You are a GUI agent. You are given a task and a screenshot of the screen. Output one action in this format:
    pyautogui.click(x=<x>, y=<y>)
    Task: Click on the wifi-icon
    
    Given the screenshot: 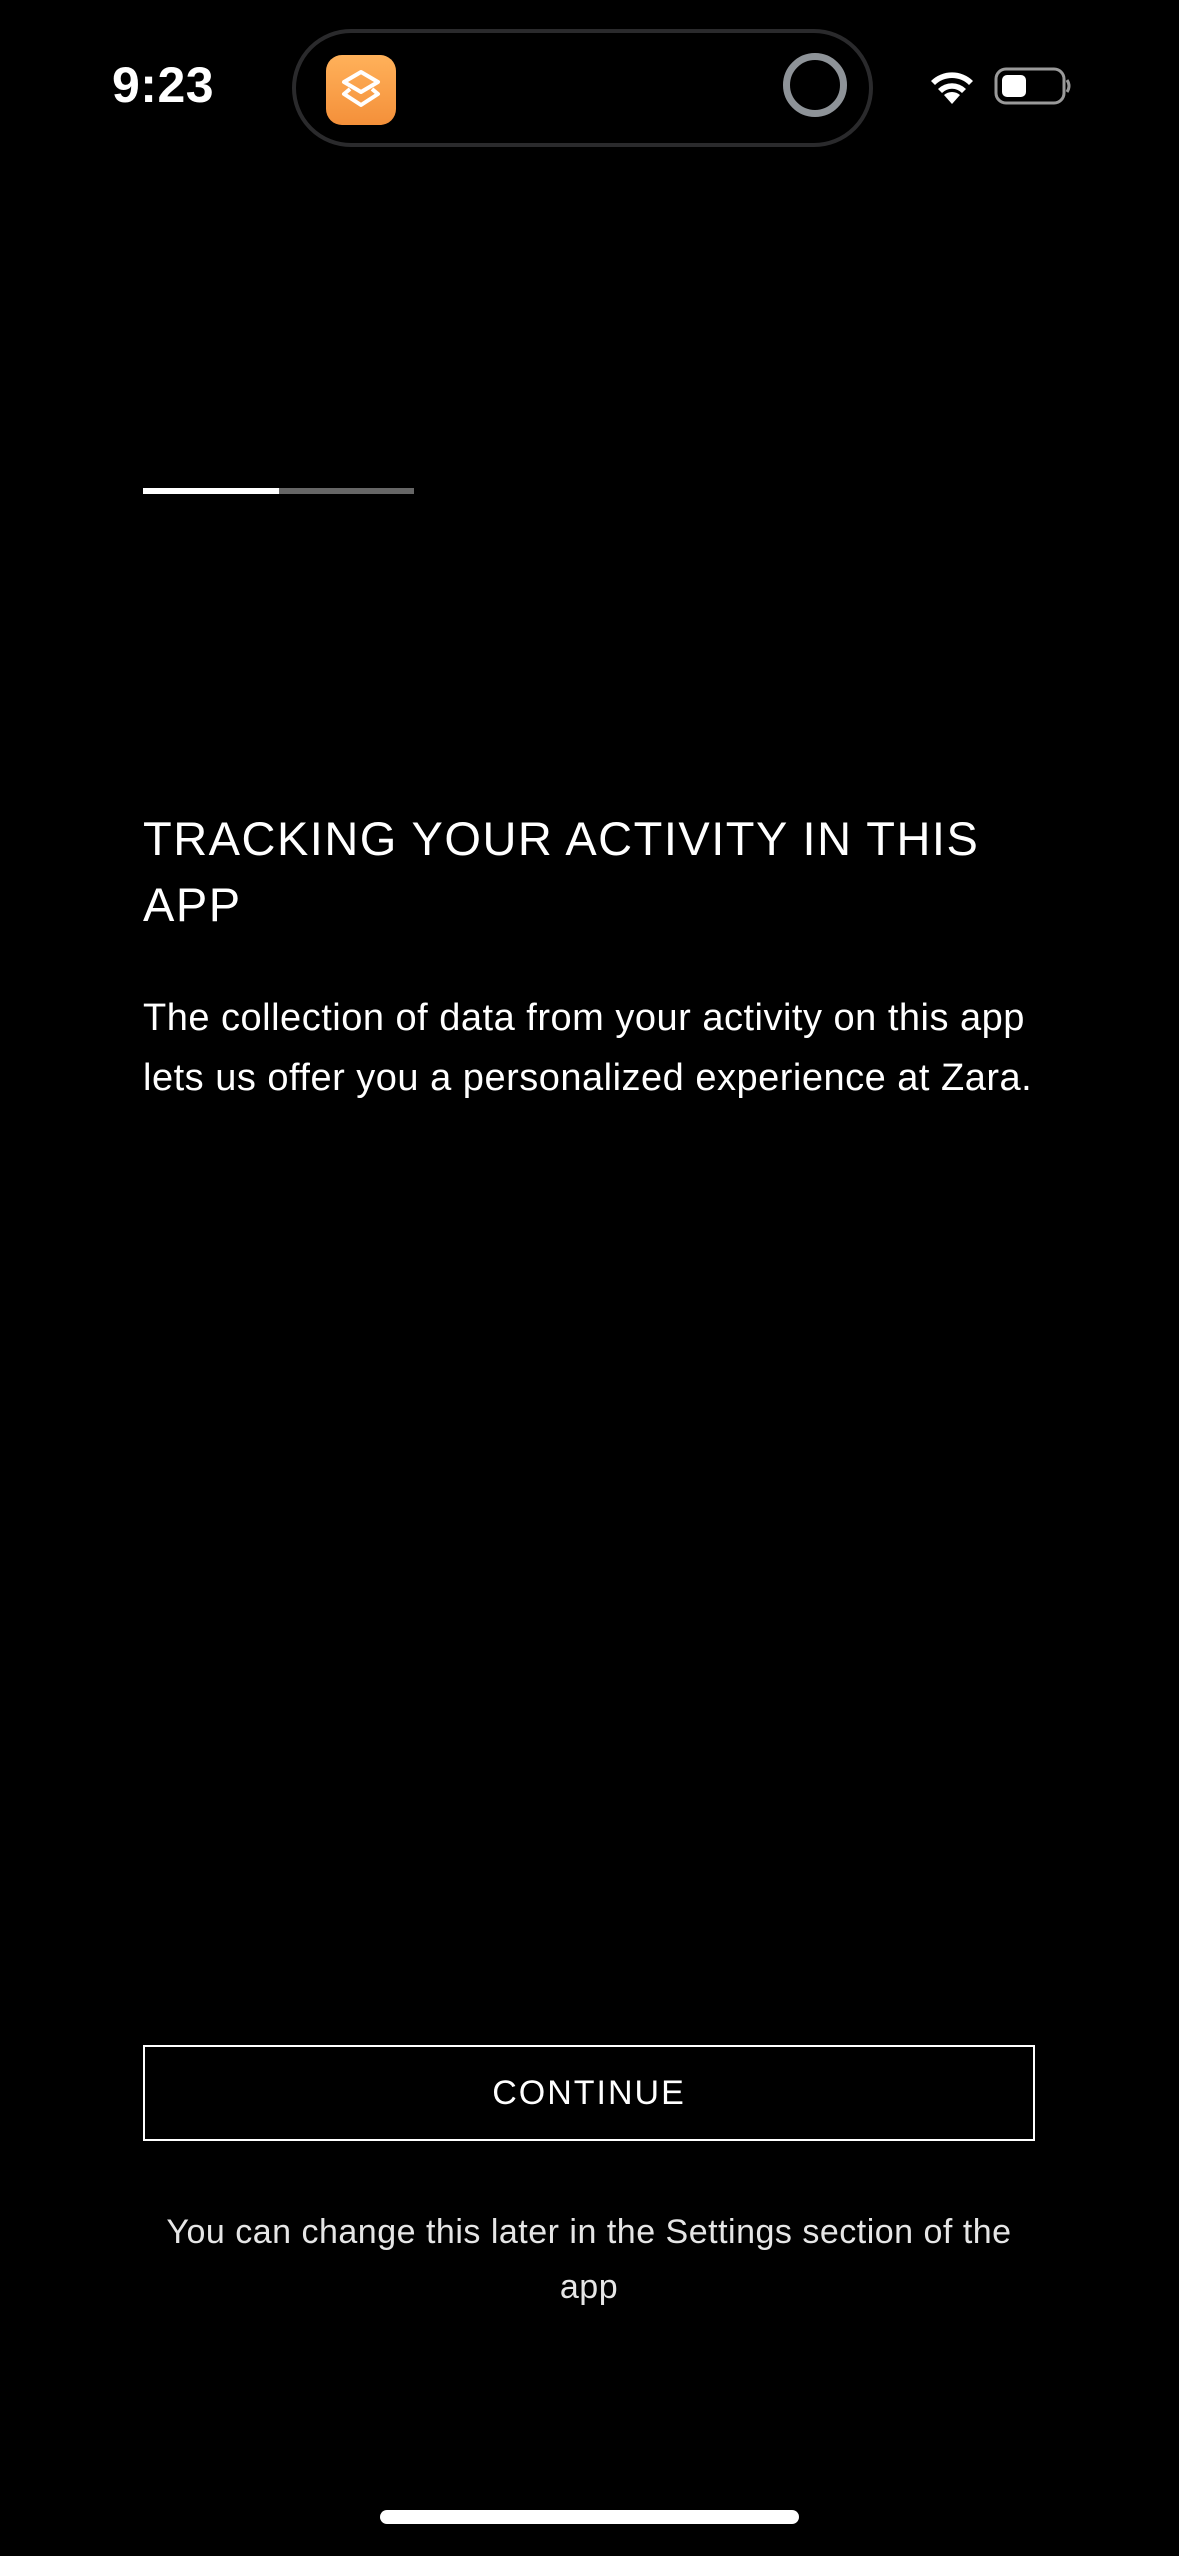 What is the action you would take?
    pyautogui.click(x=952, y=88)
    